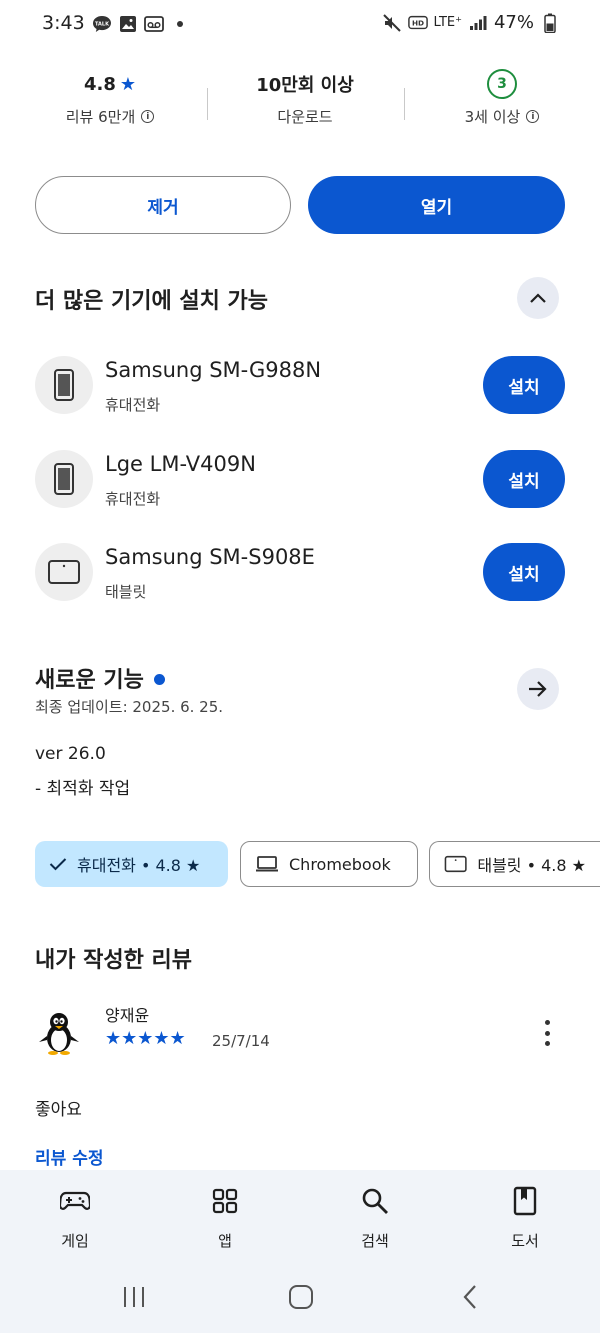 Image resolution: width=600 pixels, height=1333 pixels. What do you see at coordinates (180, 464) in the screenshot?
I see `device-name: Lge LM-V409N` at bounding box center [180, 464].